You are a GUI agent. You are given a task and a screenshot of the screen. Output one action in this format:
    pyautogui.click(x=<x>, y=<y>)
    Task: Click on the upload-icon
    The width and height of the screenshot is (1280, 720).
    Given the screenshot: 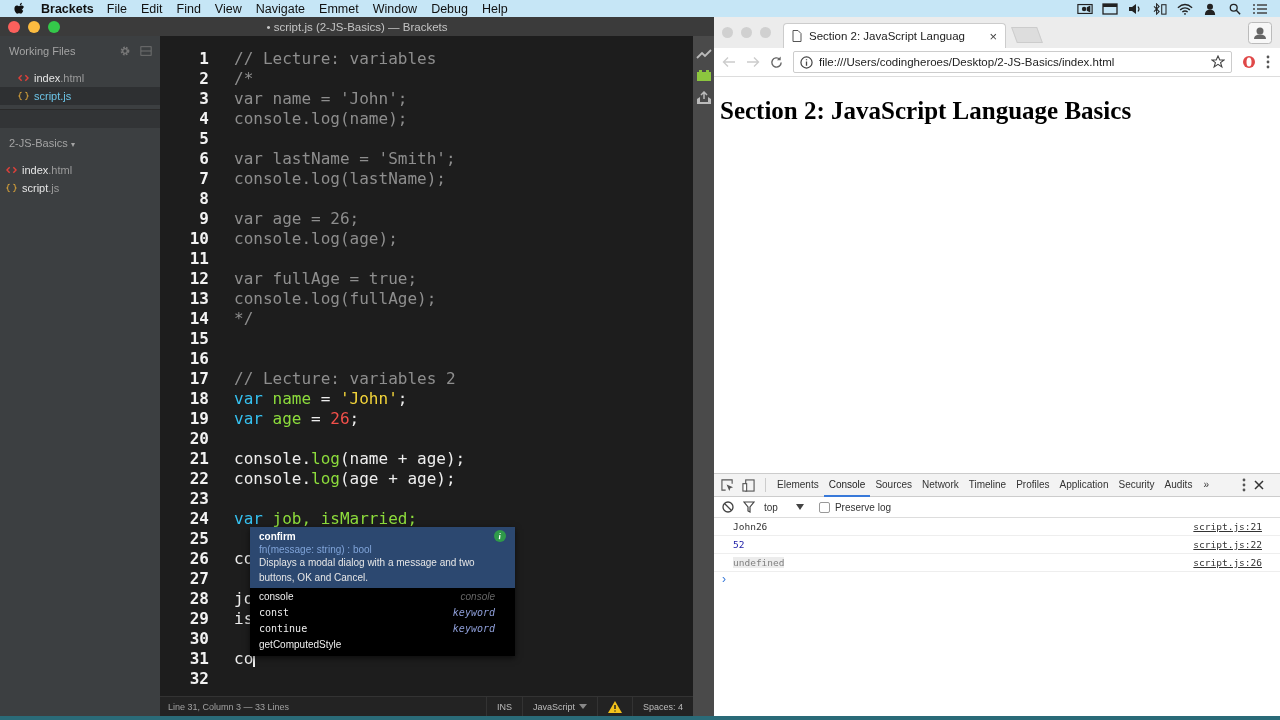 What is the action you would take?
    pyautogui.click(x=703, y=98)
    